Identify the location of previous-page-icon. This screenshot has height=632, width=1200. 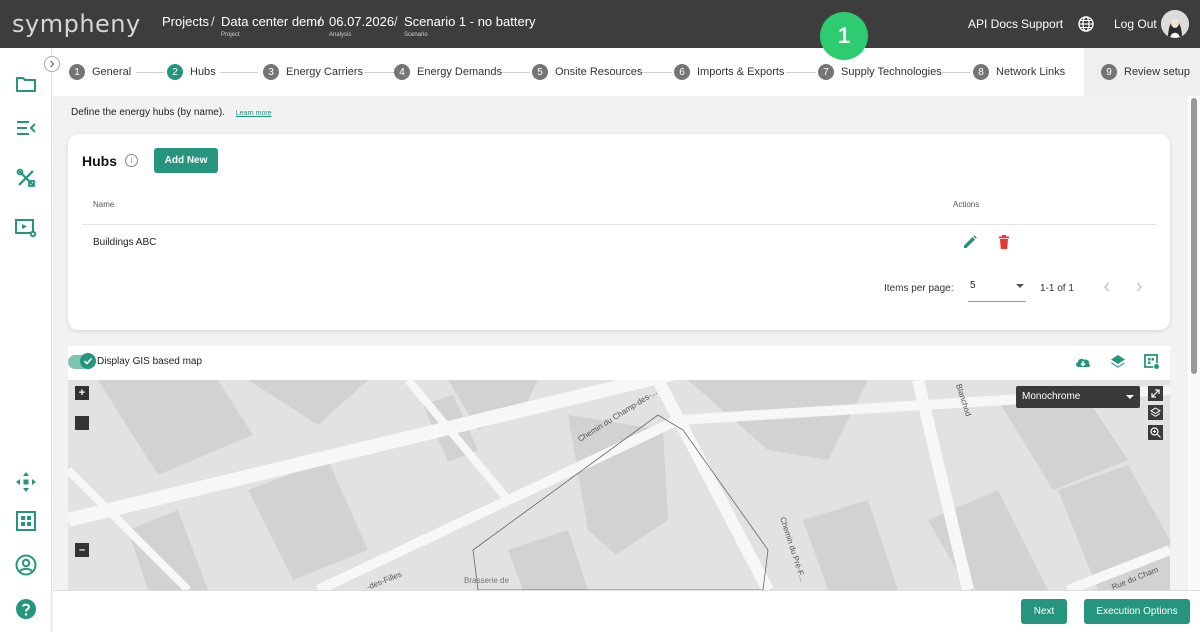
(1107, 287).